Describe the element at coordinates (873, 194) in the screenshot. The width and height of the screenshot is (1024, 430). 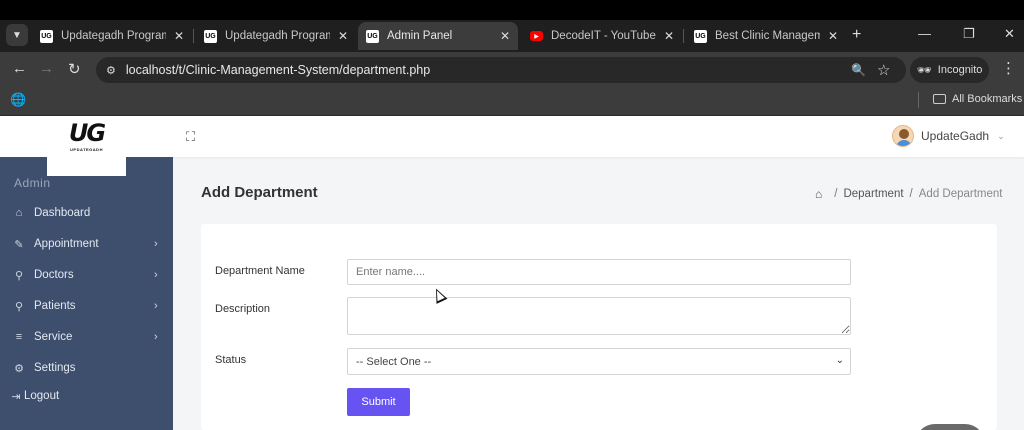
I see `breadcrumb-link-department: Department` at that location.